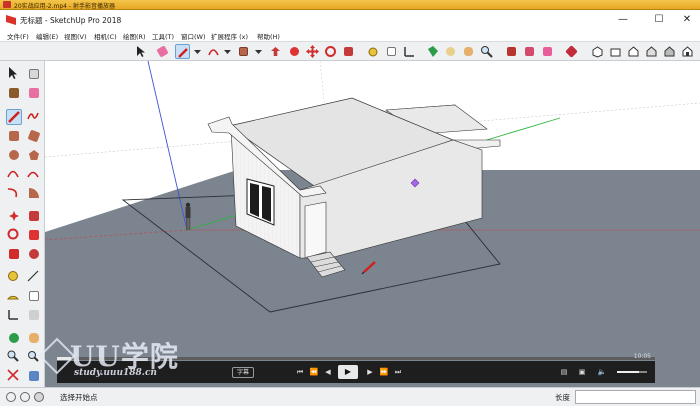  Describe the element at coordinates (134, 36) in the screenshot. I see `menu-draw: 绘图(R)` at that location.